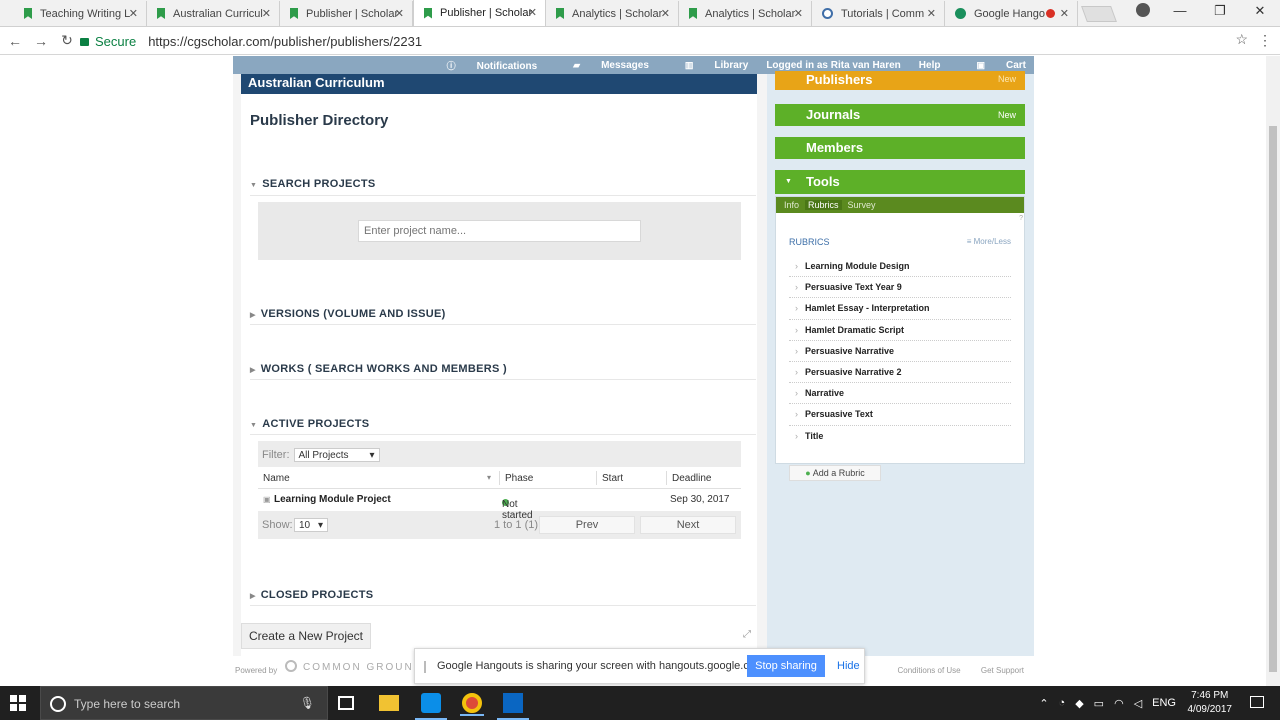 The height and width of the screenshot is (720, 1280). Describe the element at coordinates (1210, 703) in the screenshot. I see `taskbar-clock: 7:46 PM 4/09/2017` at that location.